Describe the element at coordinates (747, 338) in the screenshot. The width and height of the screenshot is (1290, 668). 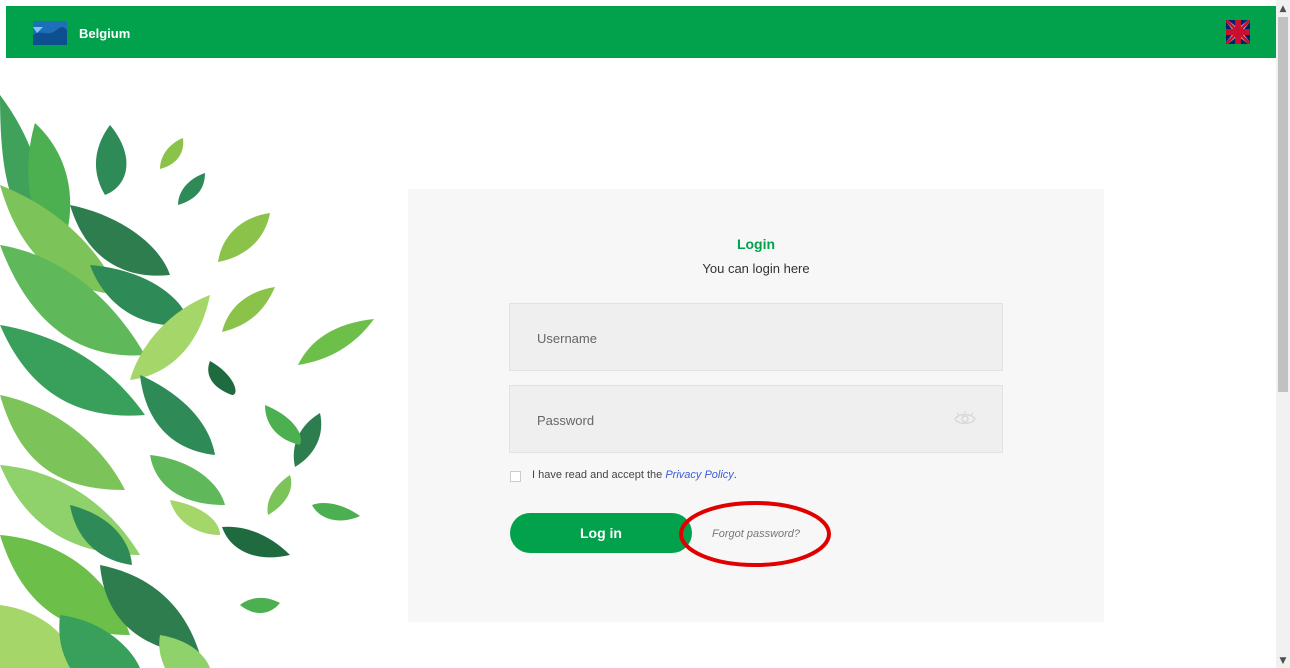
I see `username-input` at that location.